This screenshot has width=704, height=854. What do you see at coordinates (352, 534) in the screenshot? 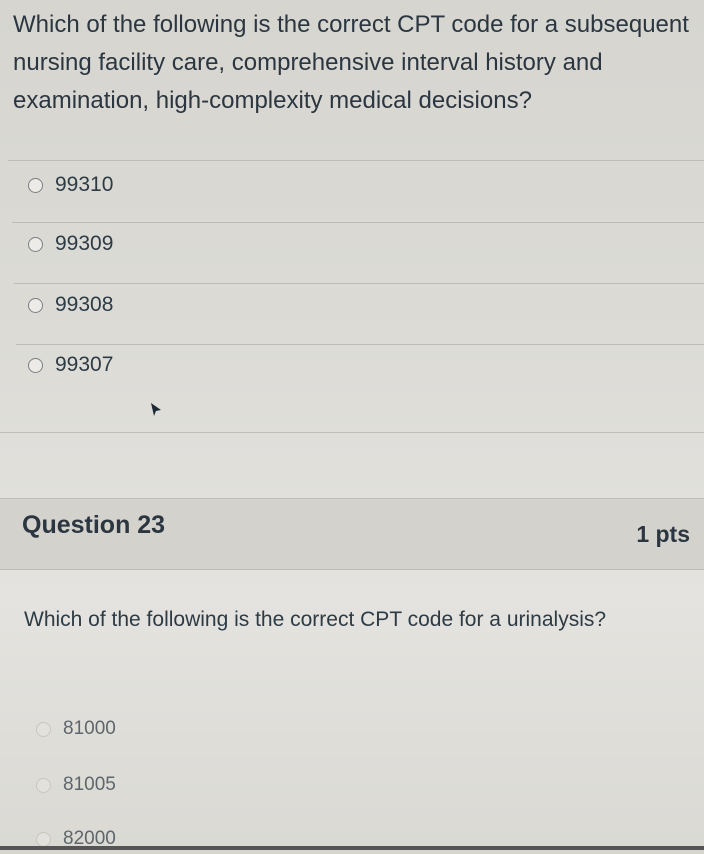
I see `question-header: Question 23 1 pts` at bounding box center [352, 534].